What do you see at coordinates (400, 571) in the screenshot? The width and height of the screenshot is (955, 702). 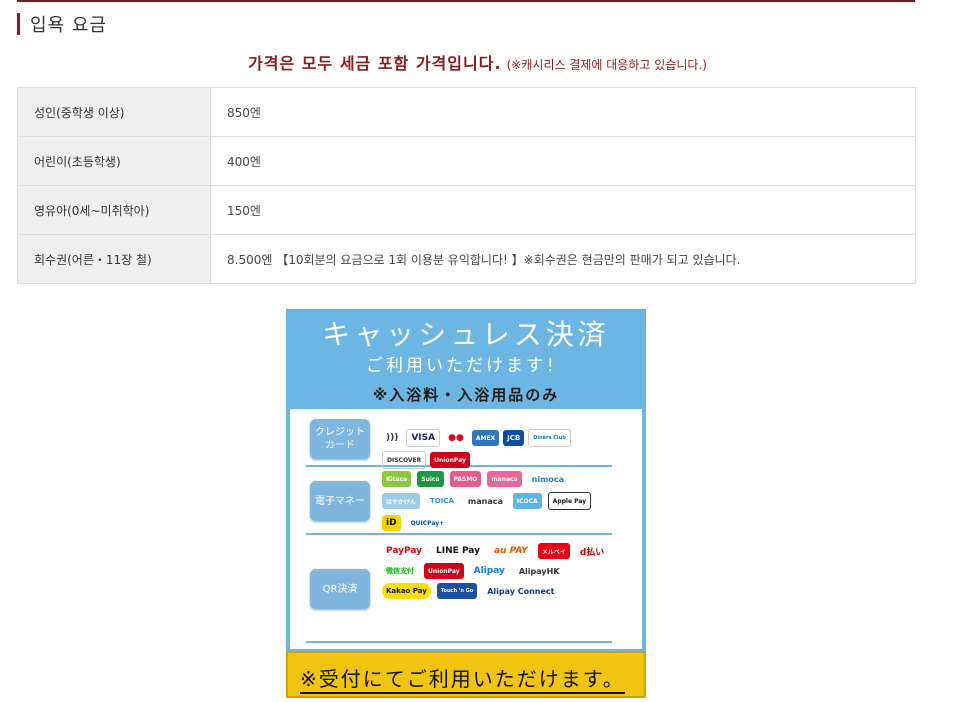 I see `wechatpay-logo: 微信支付` at bounding box center [400, 571].